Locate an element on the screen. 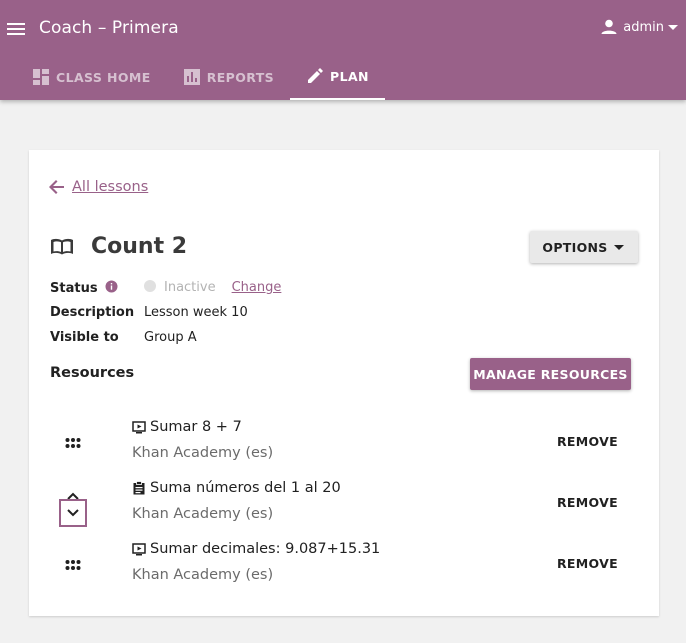 This screenshot has height=643, width=686. status-key: Status is located at coordinates (84, 288).